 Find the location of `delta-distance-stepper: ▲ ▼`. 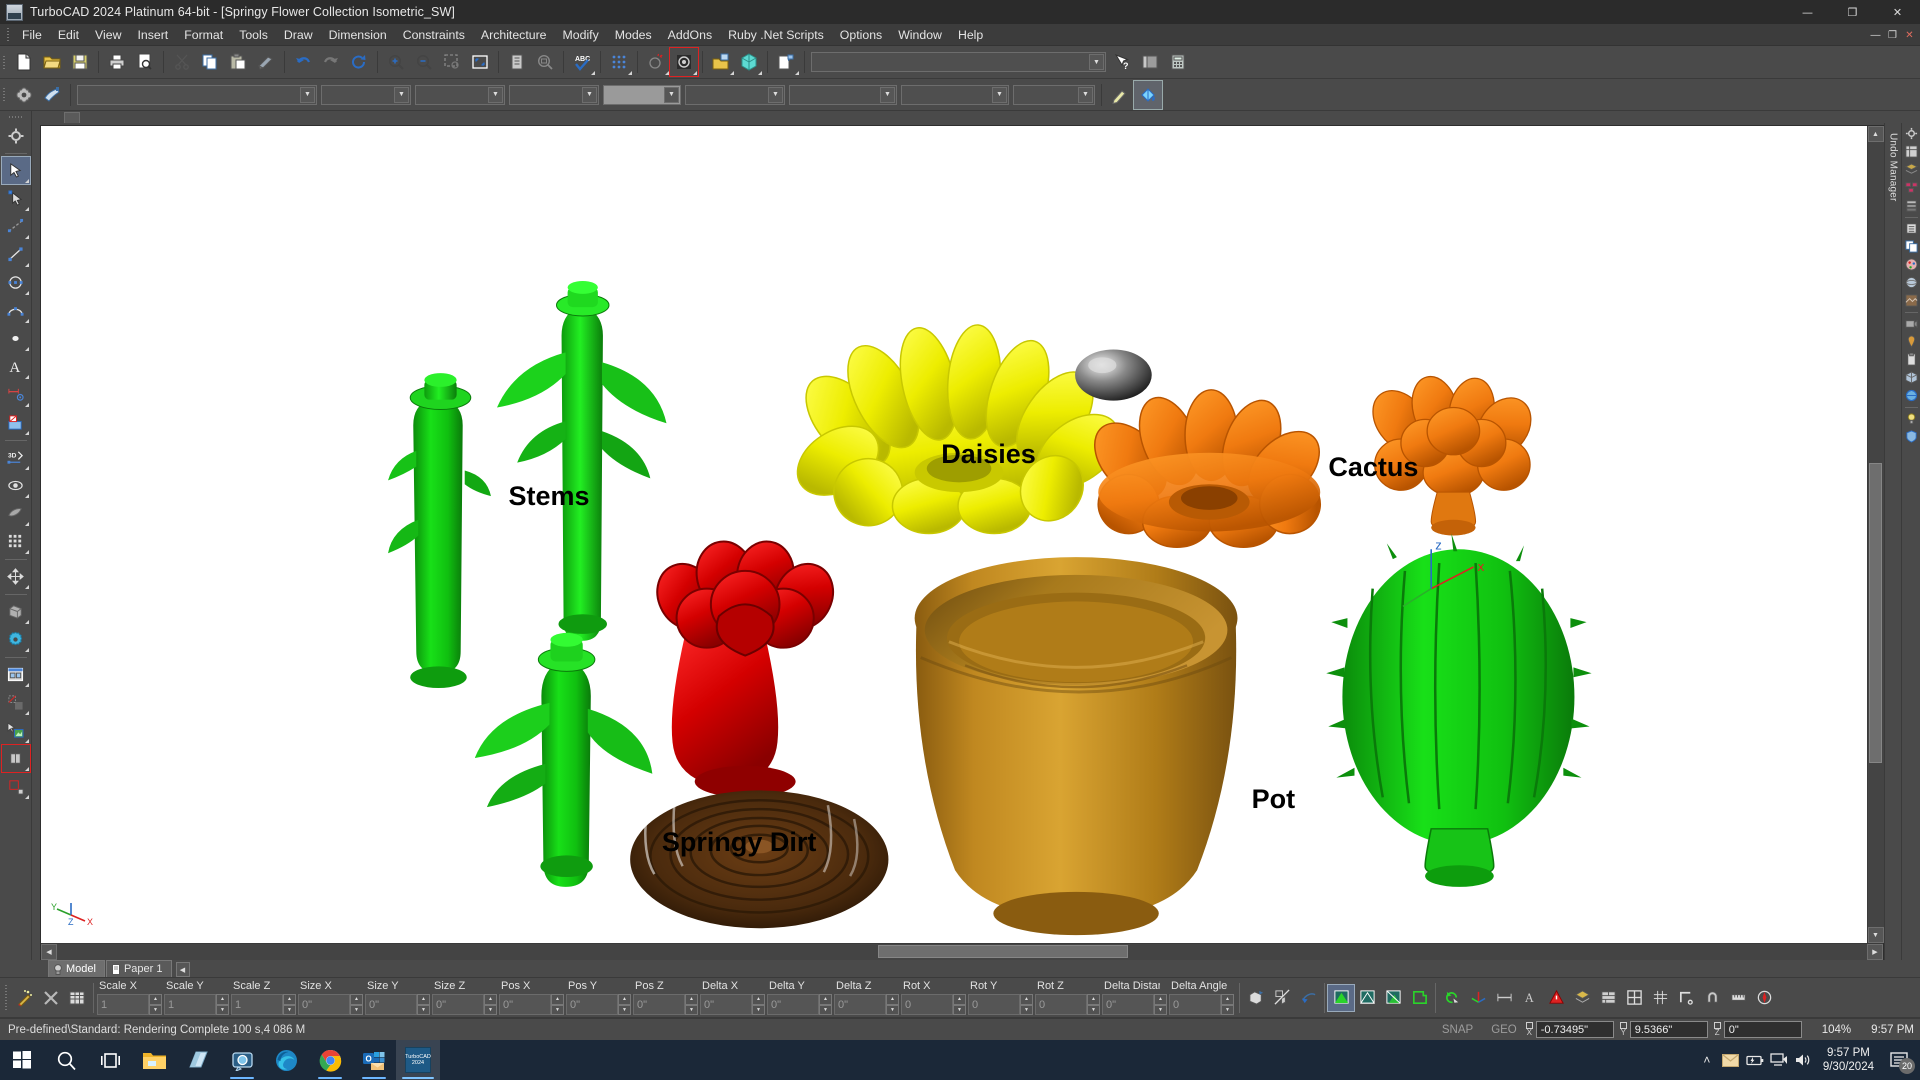

delta-distance-stepper: ▲ ▼ is located at coordinates (1160, 1004).